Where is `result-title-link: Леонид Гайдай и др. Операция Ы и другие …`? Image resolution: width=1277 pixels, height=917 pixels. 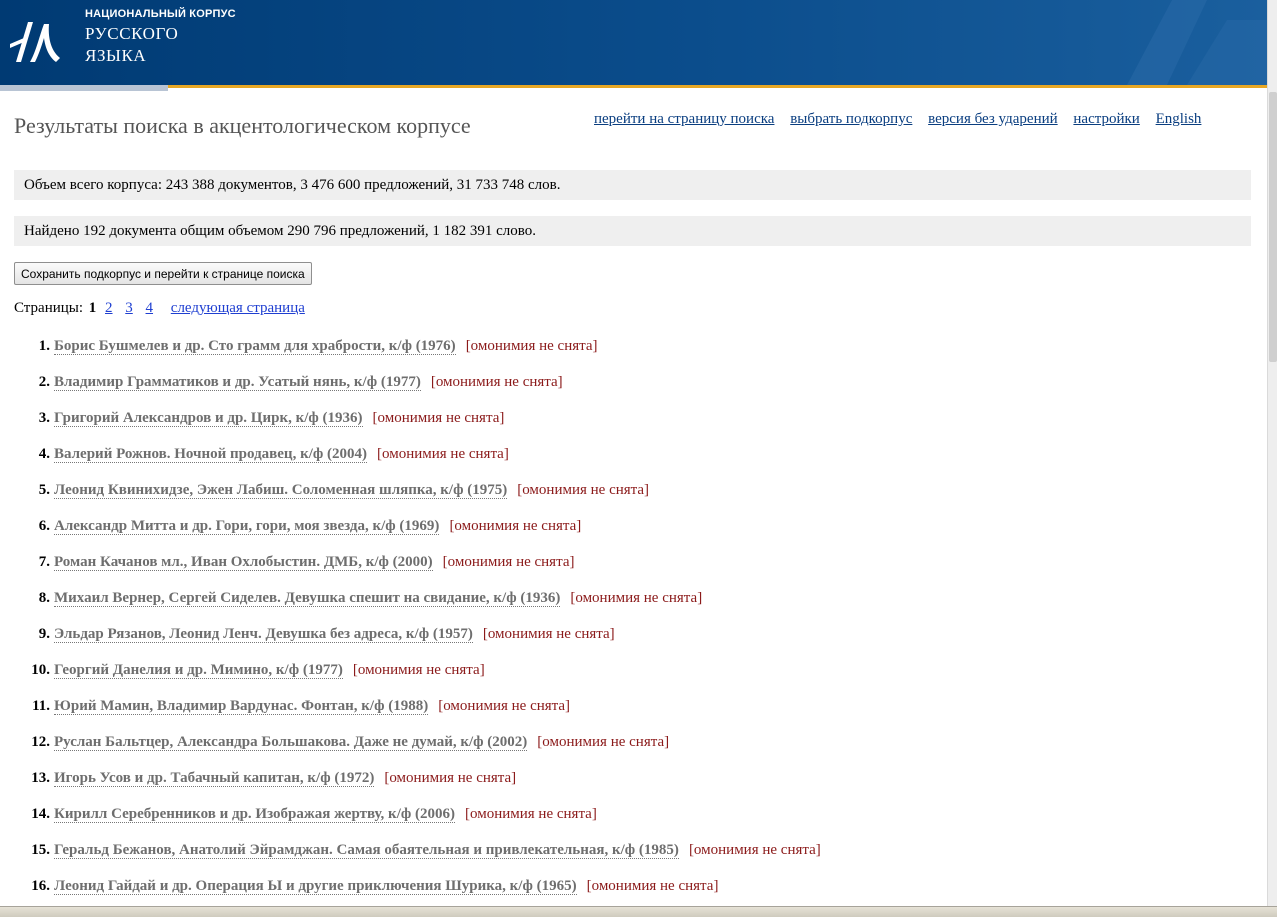 result-title-link: Леонид Гайдай и др. Операция Ы и другие … is located at coordinates (315, 886).